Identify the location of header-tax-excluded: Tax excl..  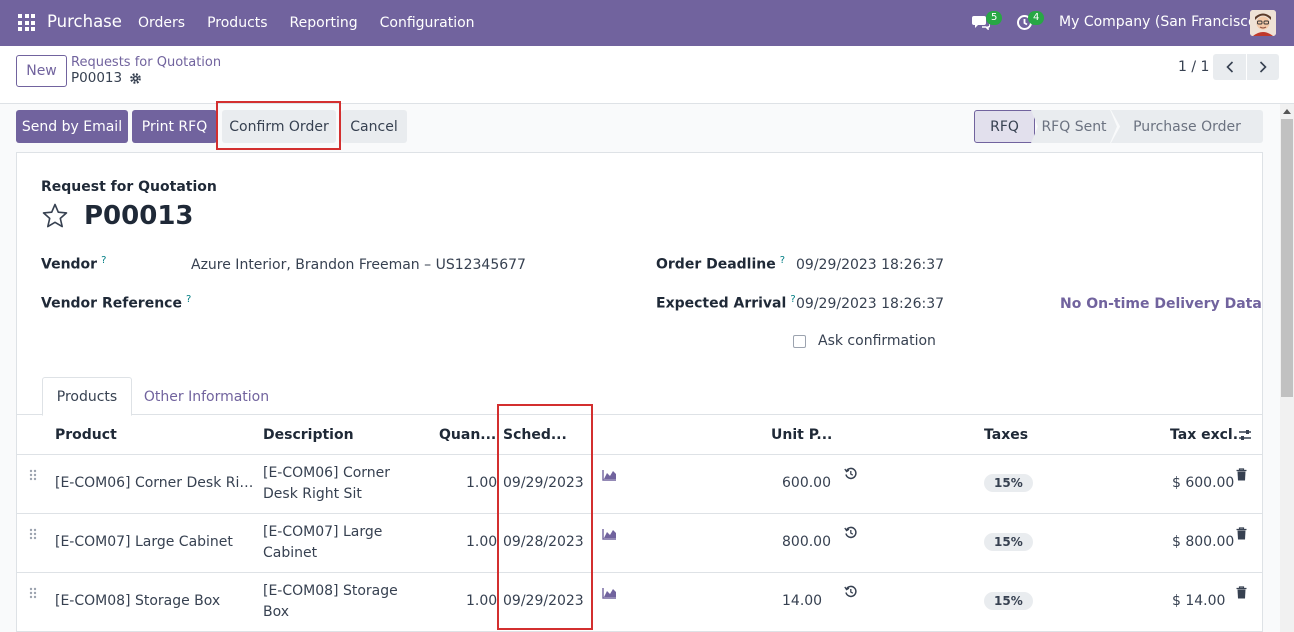
(1204, 435).